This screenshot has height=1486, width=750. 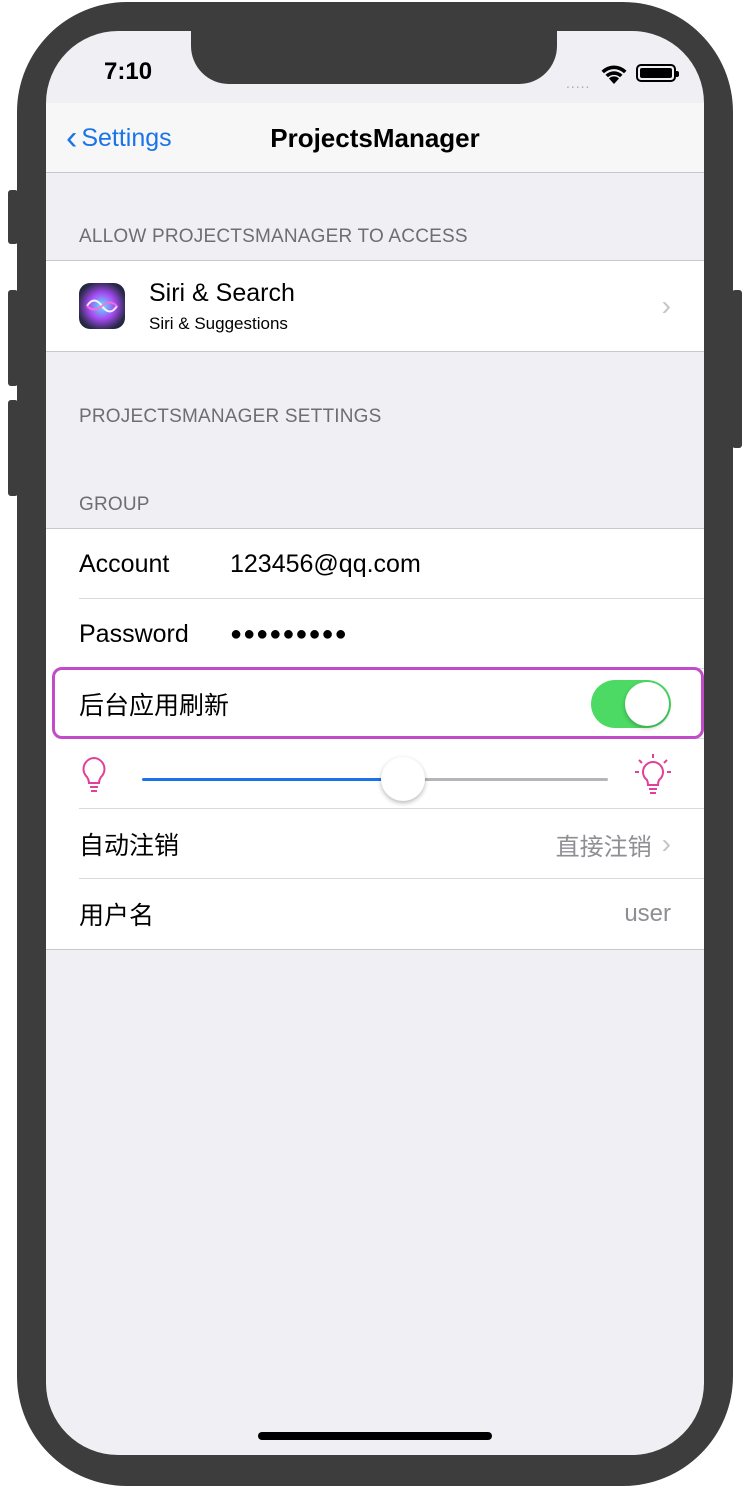 I want to click on brightness-slider-thumb, so click(x=402, y=779).